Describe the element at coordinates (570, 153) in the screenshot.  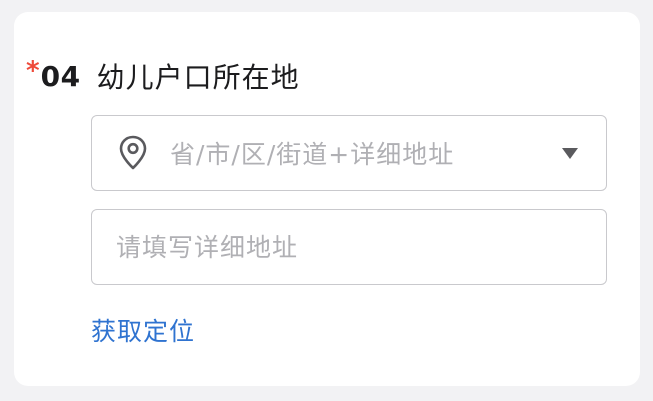
I see `triangle-down-icon` at that location.